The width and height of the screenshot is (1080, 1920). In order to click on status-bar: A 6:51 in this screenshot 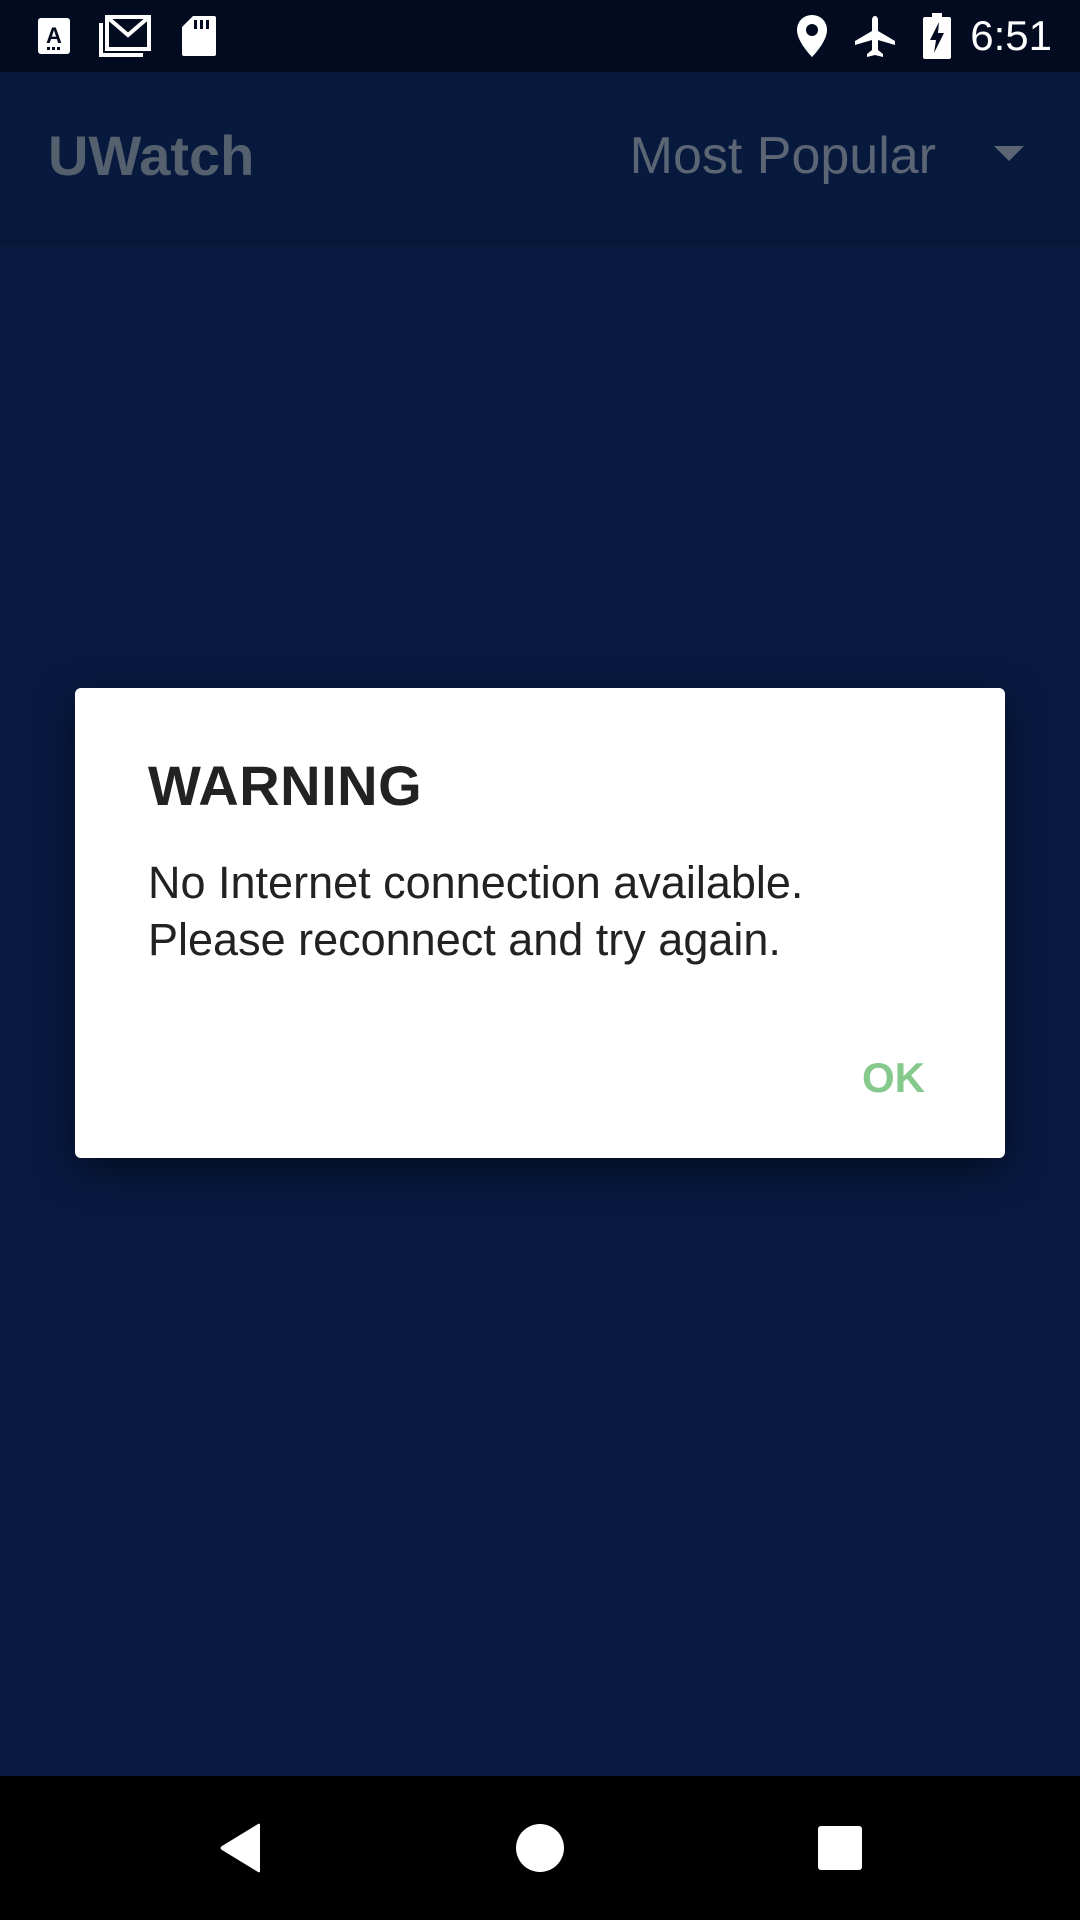, I will do `click(540, 36)`.